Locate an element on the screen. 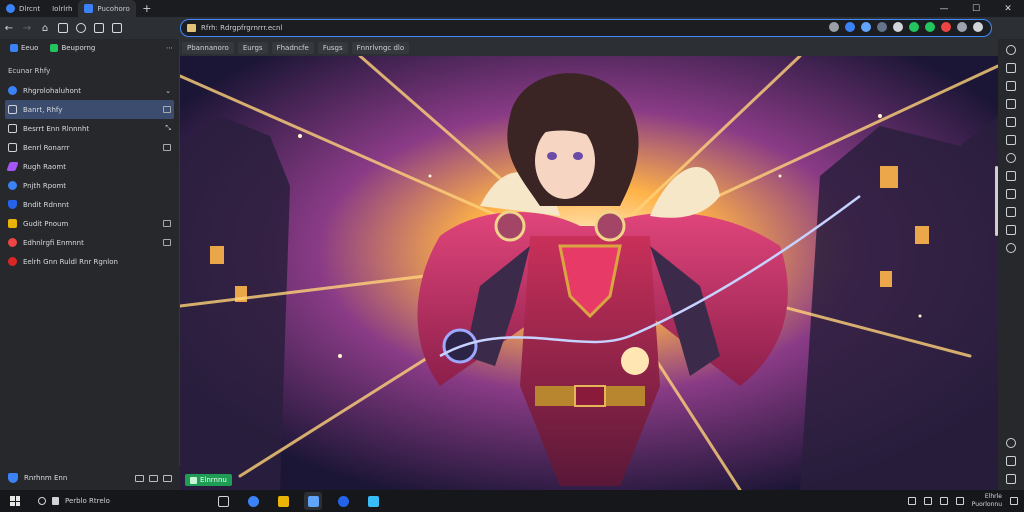 The width and height of the screenshot is (1024, 512). plus-icon is located at coordinates (1011, 248).